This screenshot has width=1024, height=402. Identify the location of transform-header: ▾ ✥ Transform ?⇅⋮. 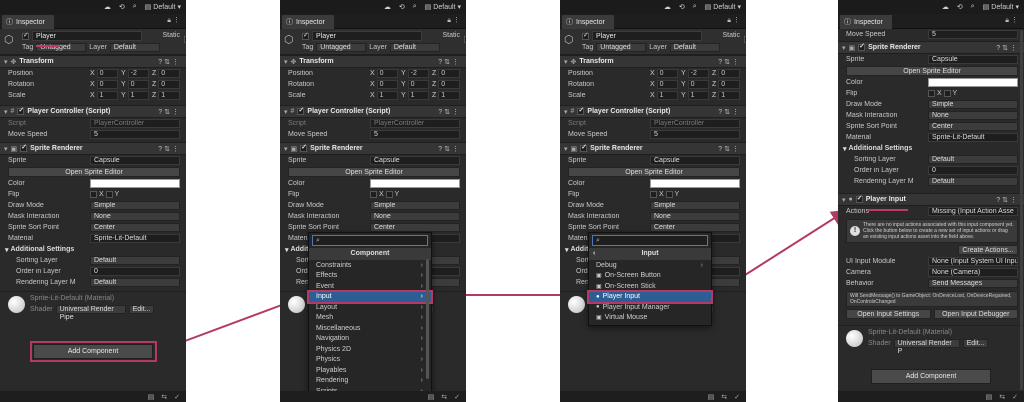
(93, 61).